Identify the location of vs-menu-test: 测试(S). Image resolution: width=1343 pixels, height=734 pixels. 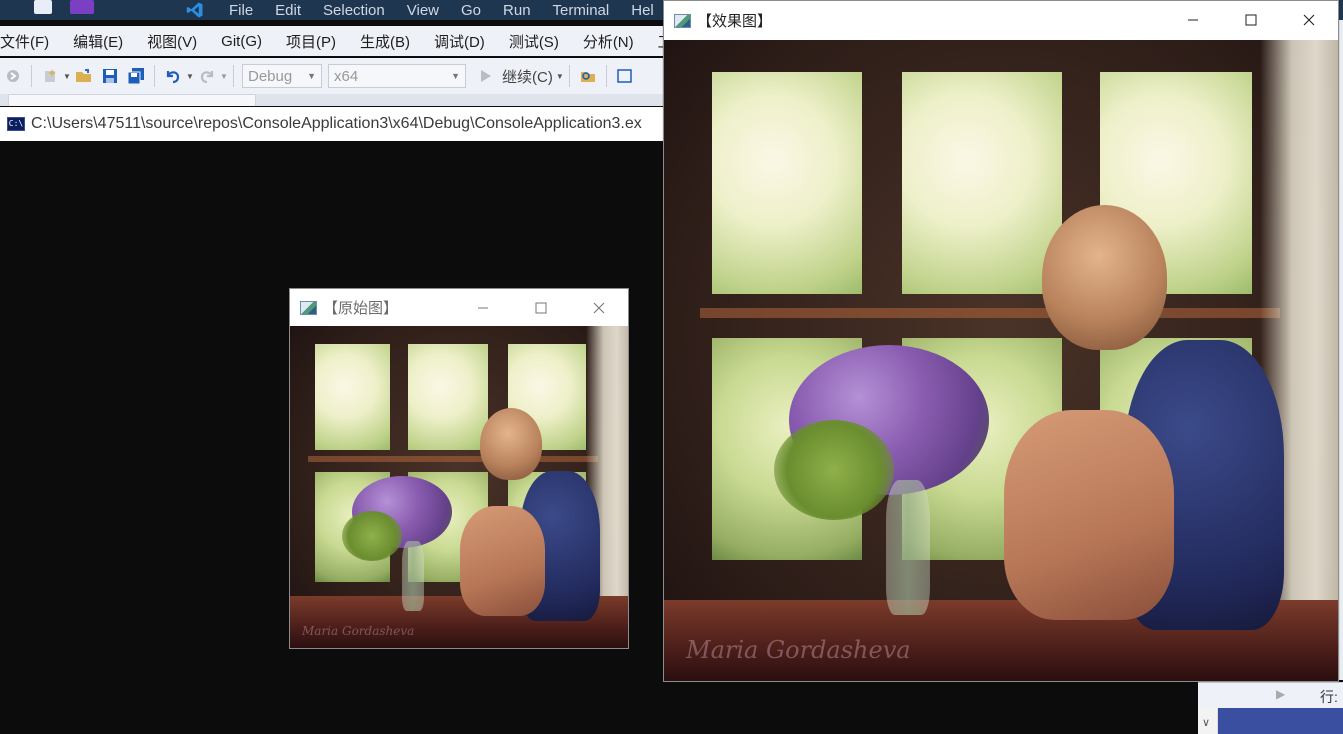
(534, 41).